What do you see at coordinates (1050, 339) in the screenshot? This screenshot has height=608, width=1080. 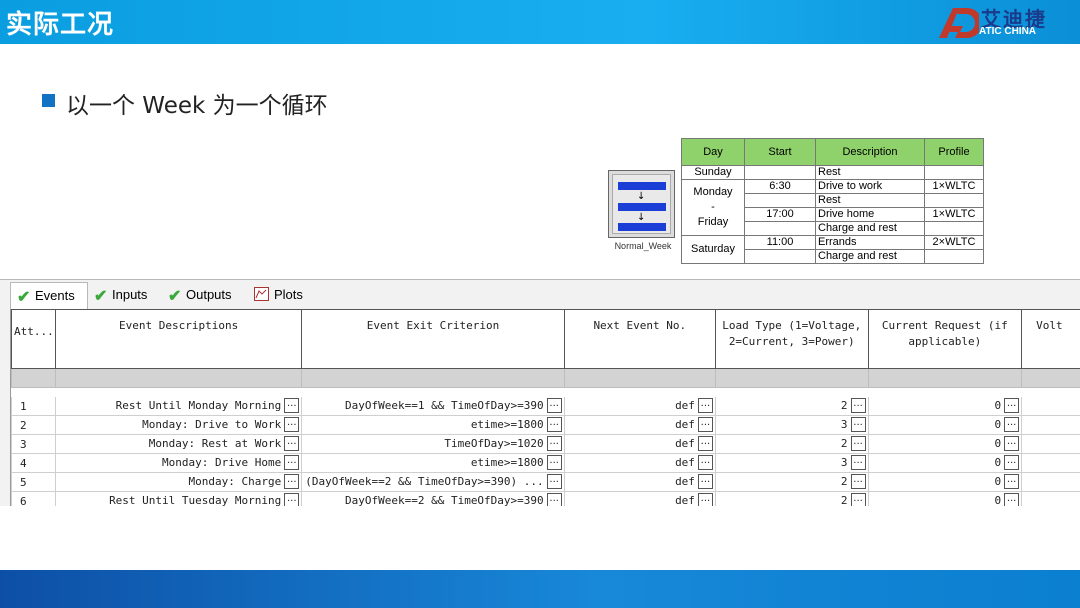 I see `col-header-volt: Volt` at bounding box center [1050, 339].